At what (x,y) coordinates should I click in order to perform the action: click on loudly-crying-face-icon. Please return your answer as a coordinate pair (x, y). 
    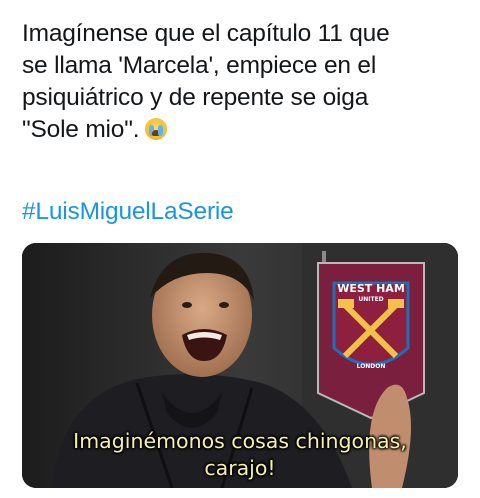
    Looking at the image, I should click on (156, 129).